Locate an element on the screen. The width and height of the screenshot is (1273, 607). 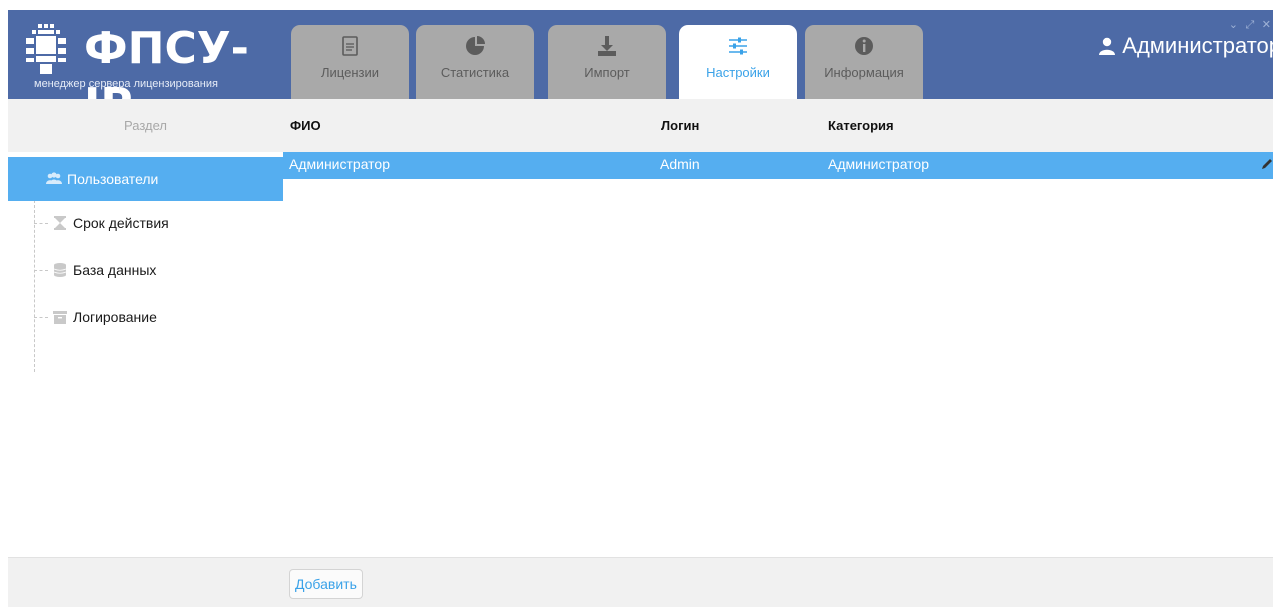
tab-label: Статистика is located at coordinates (475, 72).